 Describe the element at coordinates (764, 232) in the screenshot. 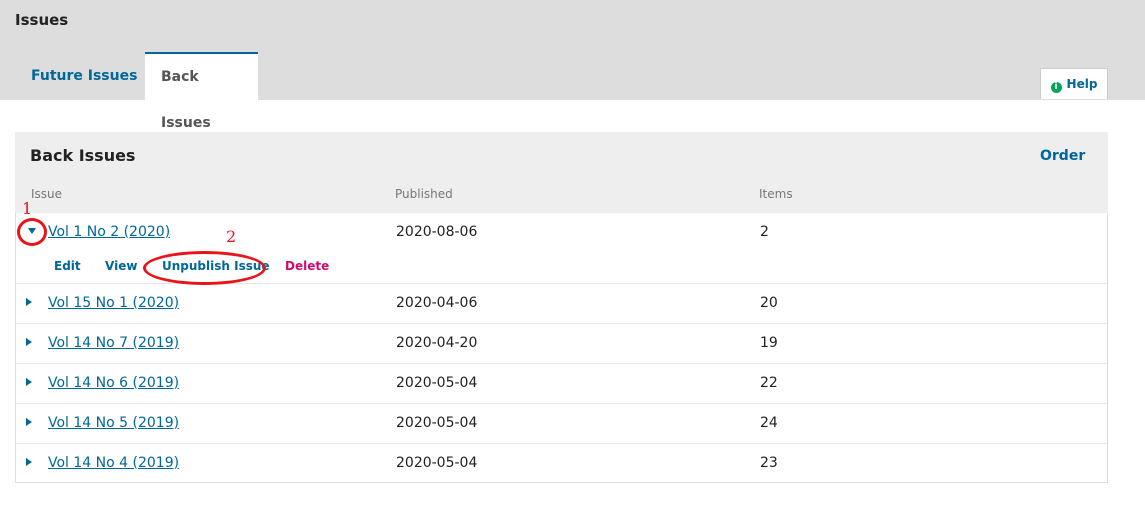

I see `items-count: 2` at that location.